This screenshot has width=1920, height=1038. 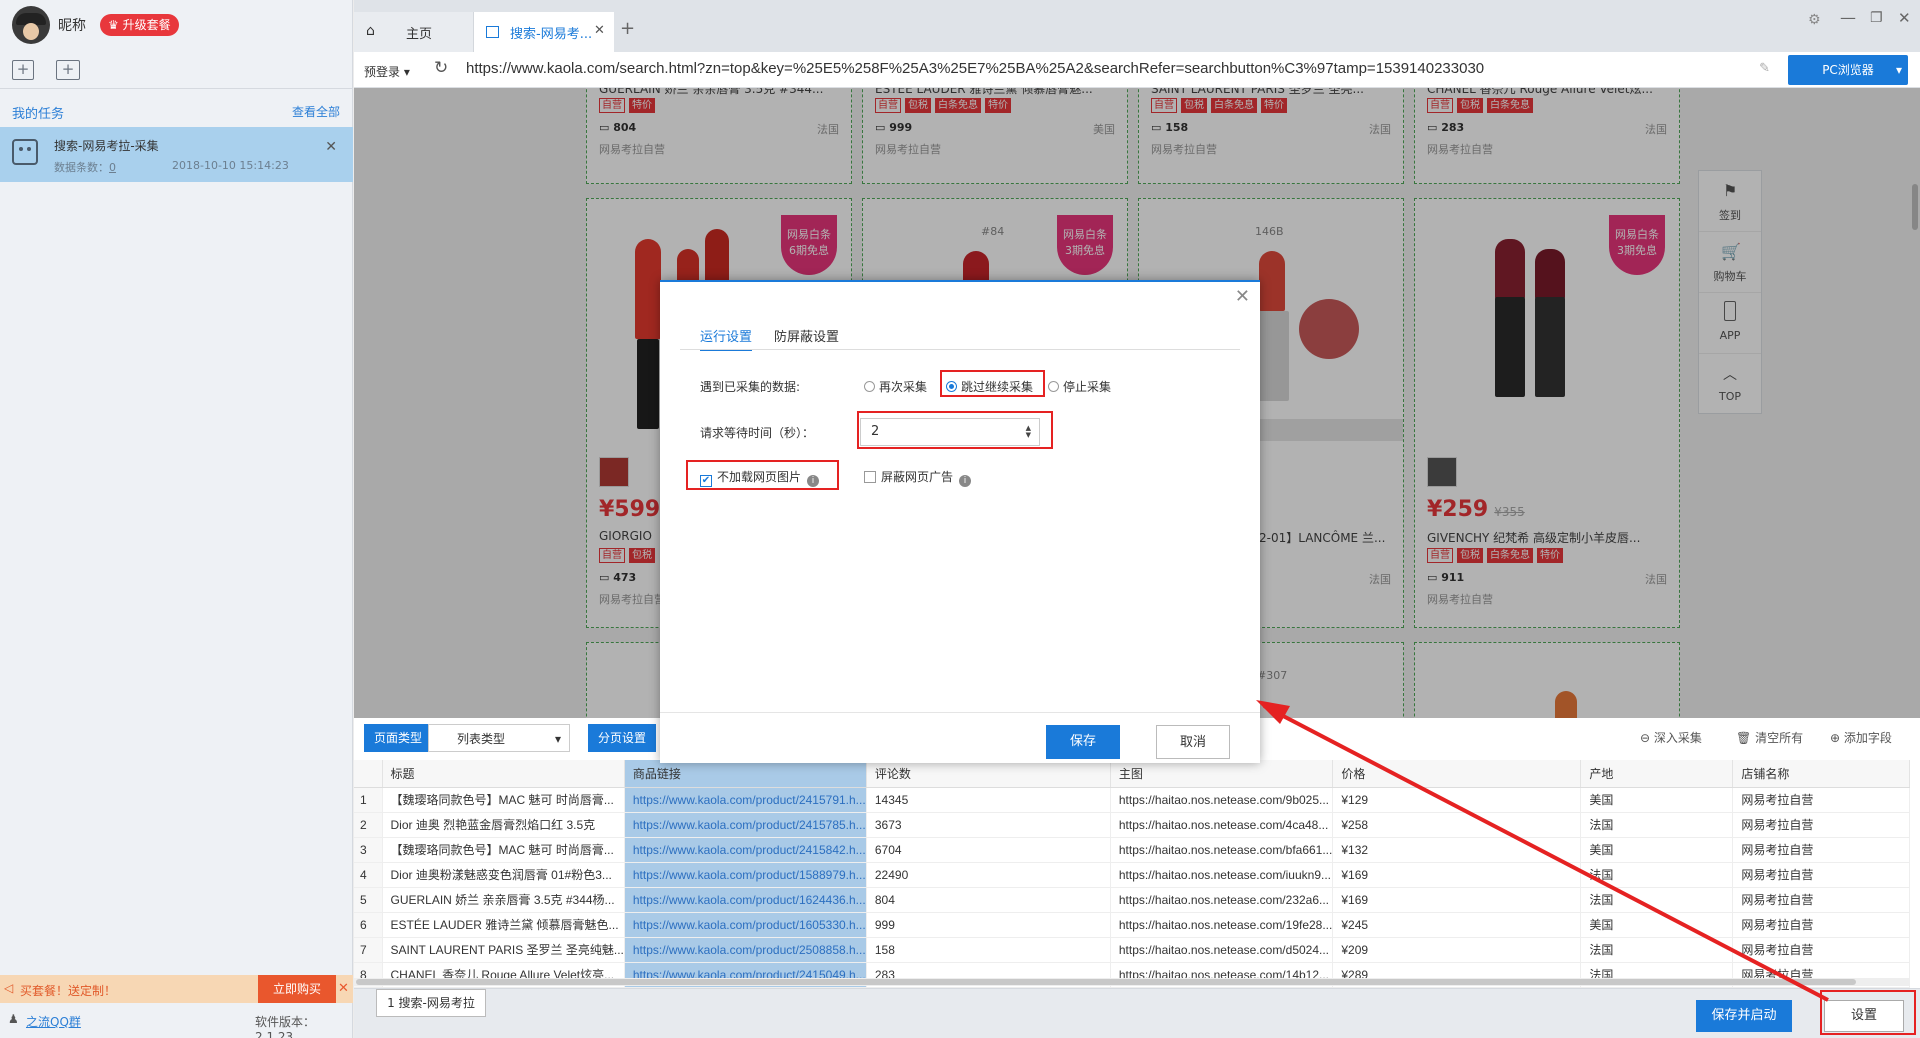 I want to click on avatar, so click(x=31, y=25).